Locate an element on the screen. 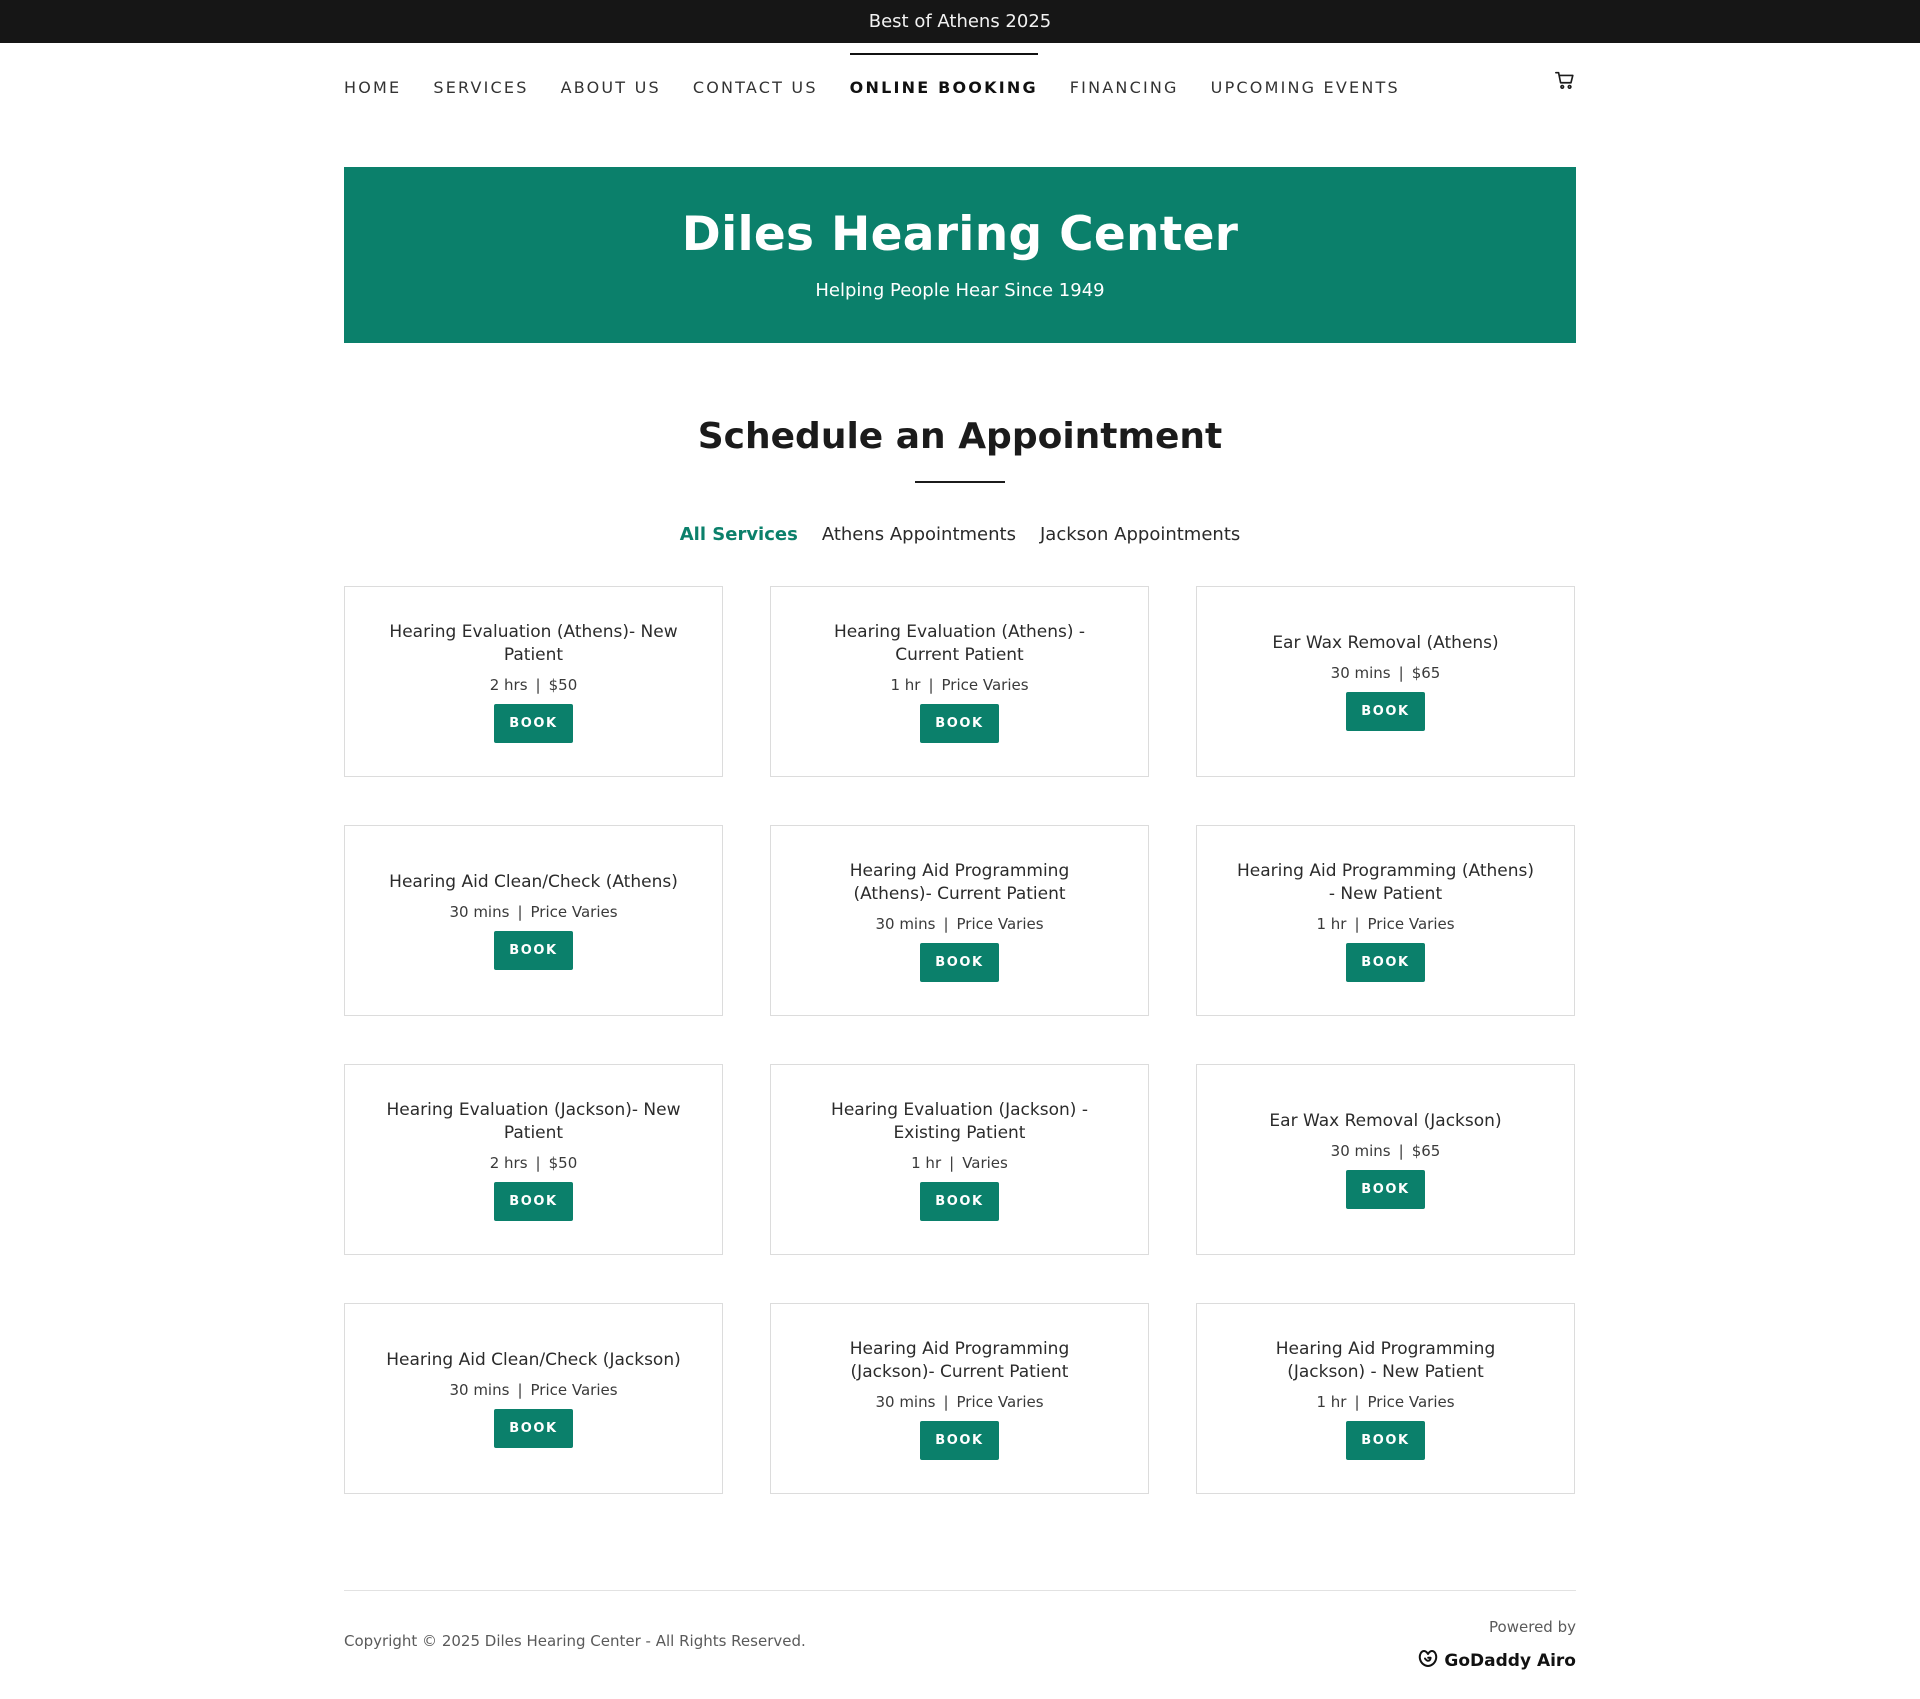 Image resolution: width=1920 pixels, height=1699 pixels. announcement-text: Best of Athens 2025 is located at coordinates (960, 21).